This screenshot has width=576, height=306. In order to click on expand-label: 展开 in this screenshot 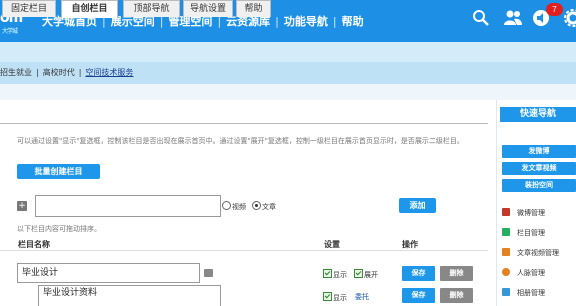, I will do `click(371, 275)`.